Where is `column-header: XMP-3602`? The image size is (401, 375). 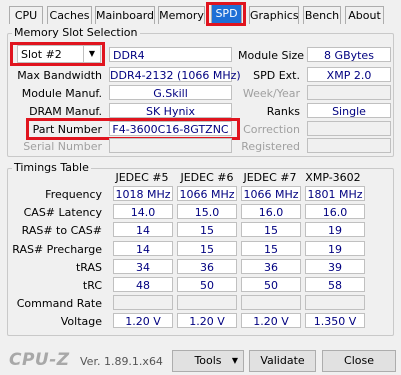
column-header: XMP-3602 is located at coordinates (333, 177).